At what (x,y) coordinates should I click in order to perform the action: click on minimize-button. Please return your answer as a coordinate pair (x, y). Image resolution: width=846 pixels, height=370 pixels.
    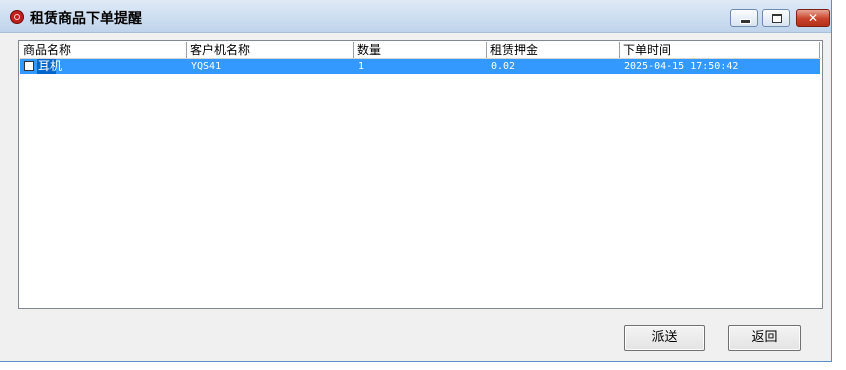
    Looking at the image, I should click on (744, 18).